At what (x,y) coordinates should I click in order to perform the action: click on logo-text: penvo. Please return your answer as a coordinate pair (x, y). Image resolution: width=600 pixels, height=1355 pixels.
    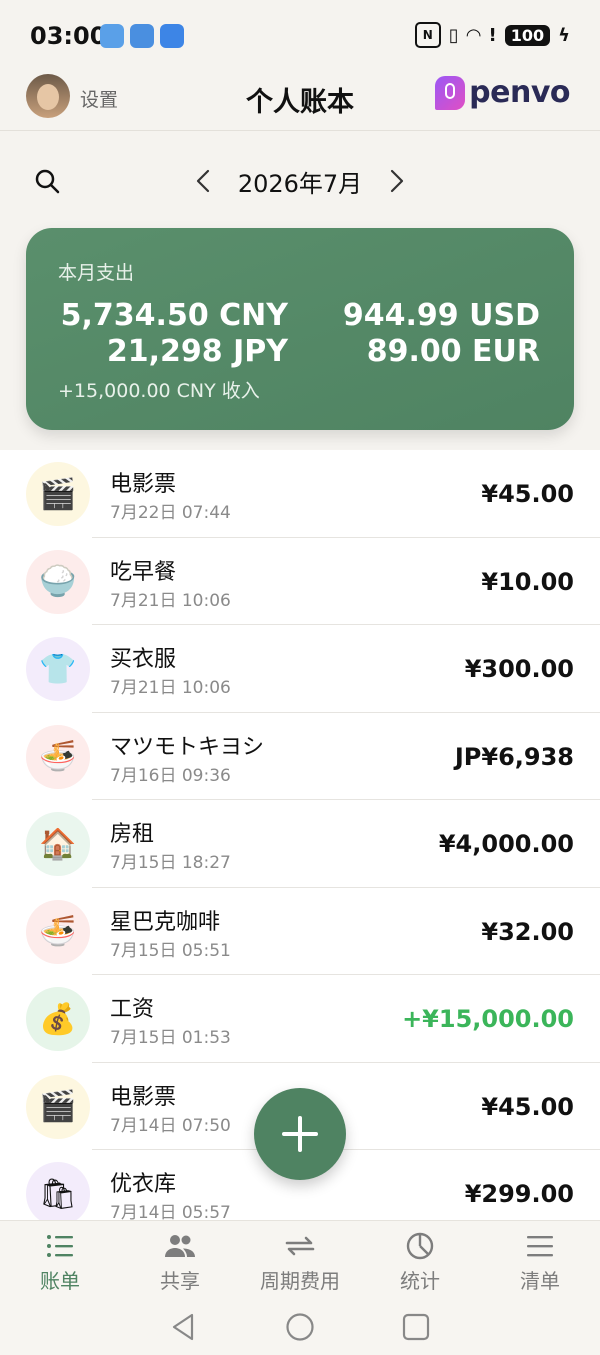
    Looking at the image, I should click on (519, 92).